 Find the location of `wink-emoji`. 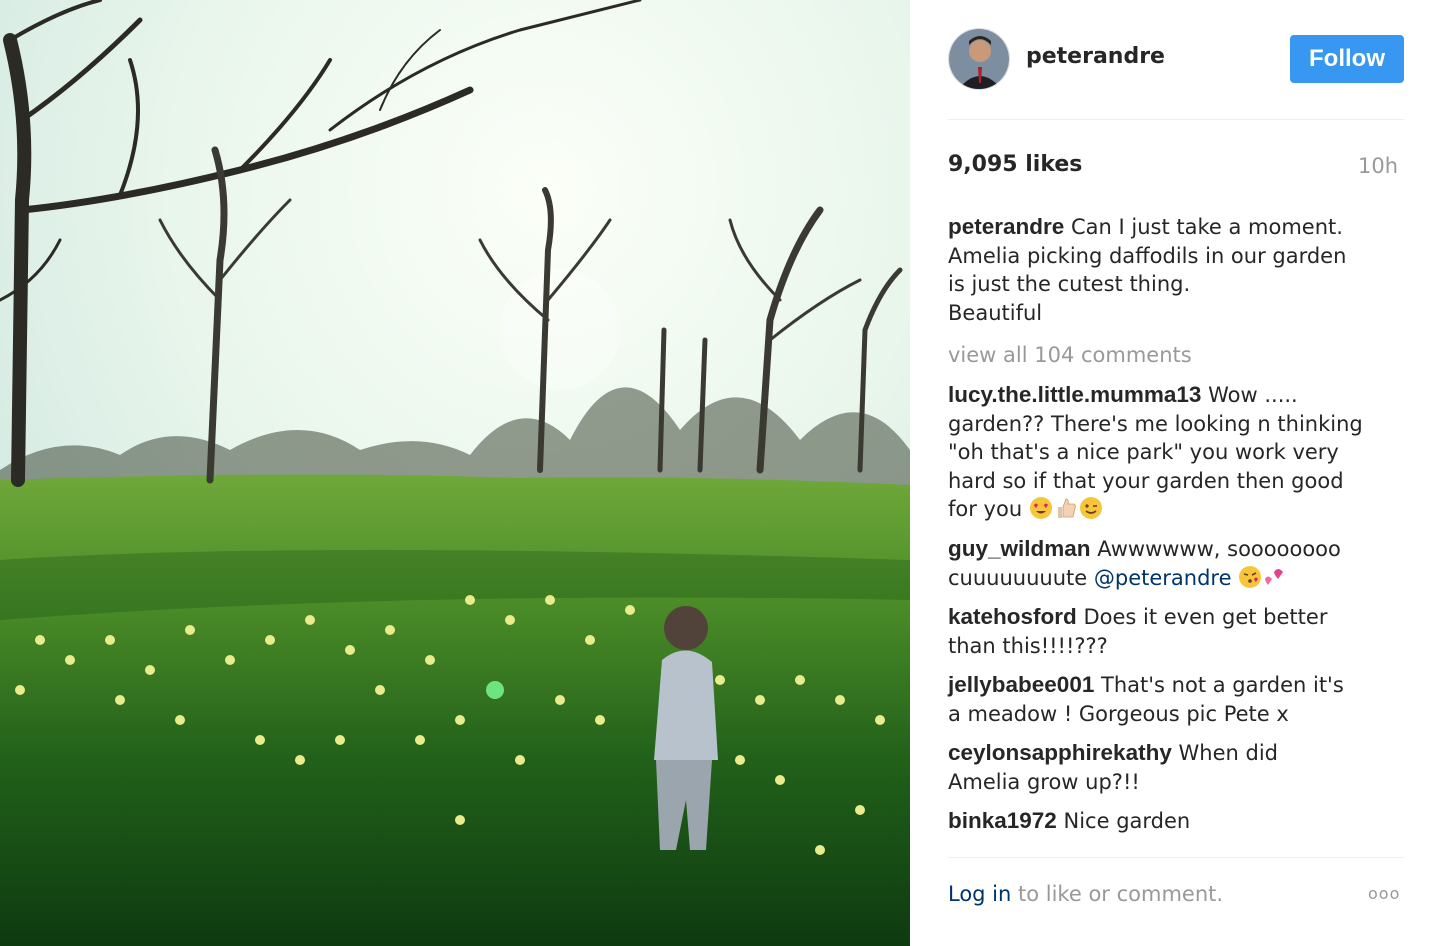

wink-emoji is located at coordinates (1090, 508).